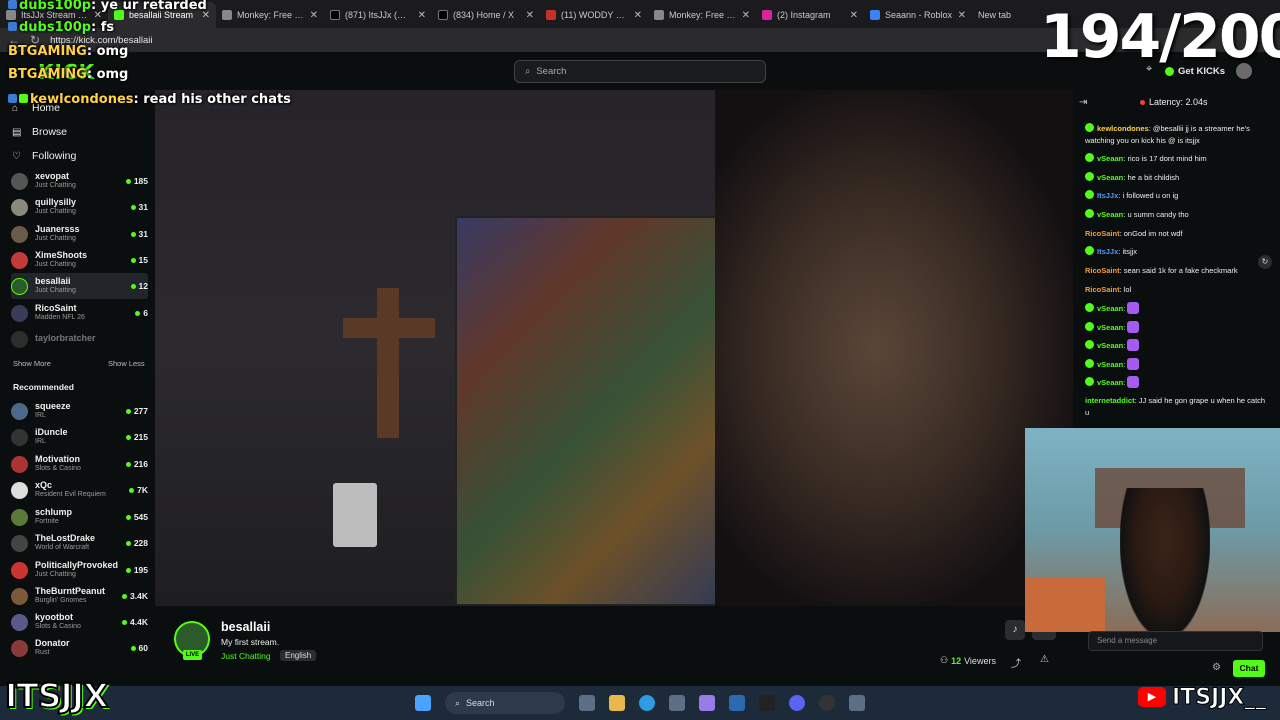 This screenshot has height=720, width=1280. Describe the element at coordinates (32, 363) in the screenshot. I see `show-more-button: Show More` at that location.